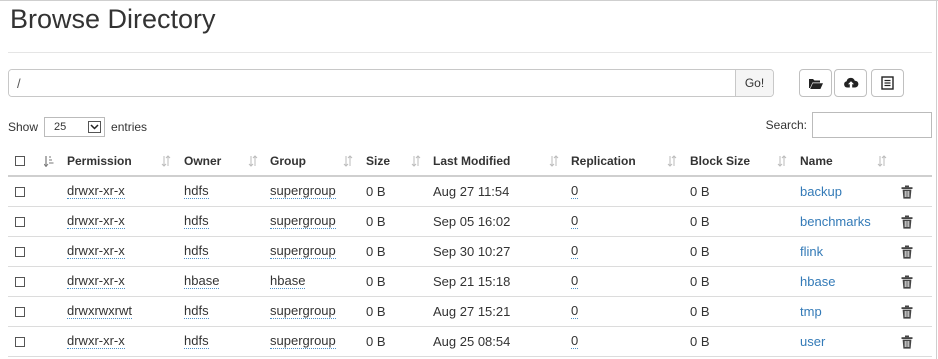 The height and width of the screenshot is (359, 938). I want to click on create-directory-button, so click(815, 83).